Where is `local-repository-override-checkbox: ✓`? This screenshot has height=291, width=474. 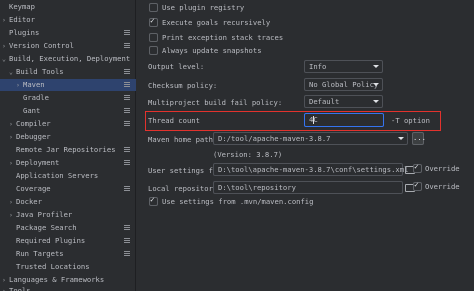
local-repository-override-checkbox: ✓ is located at coordinates (417, 185).